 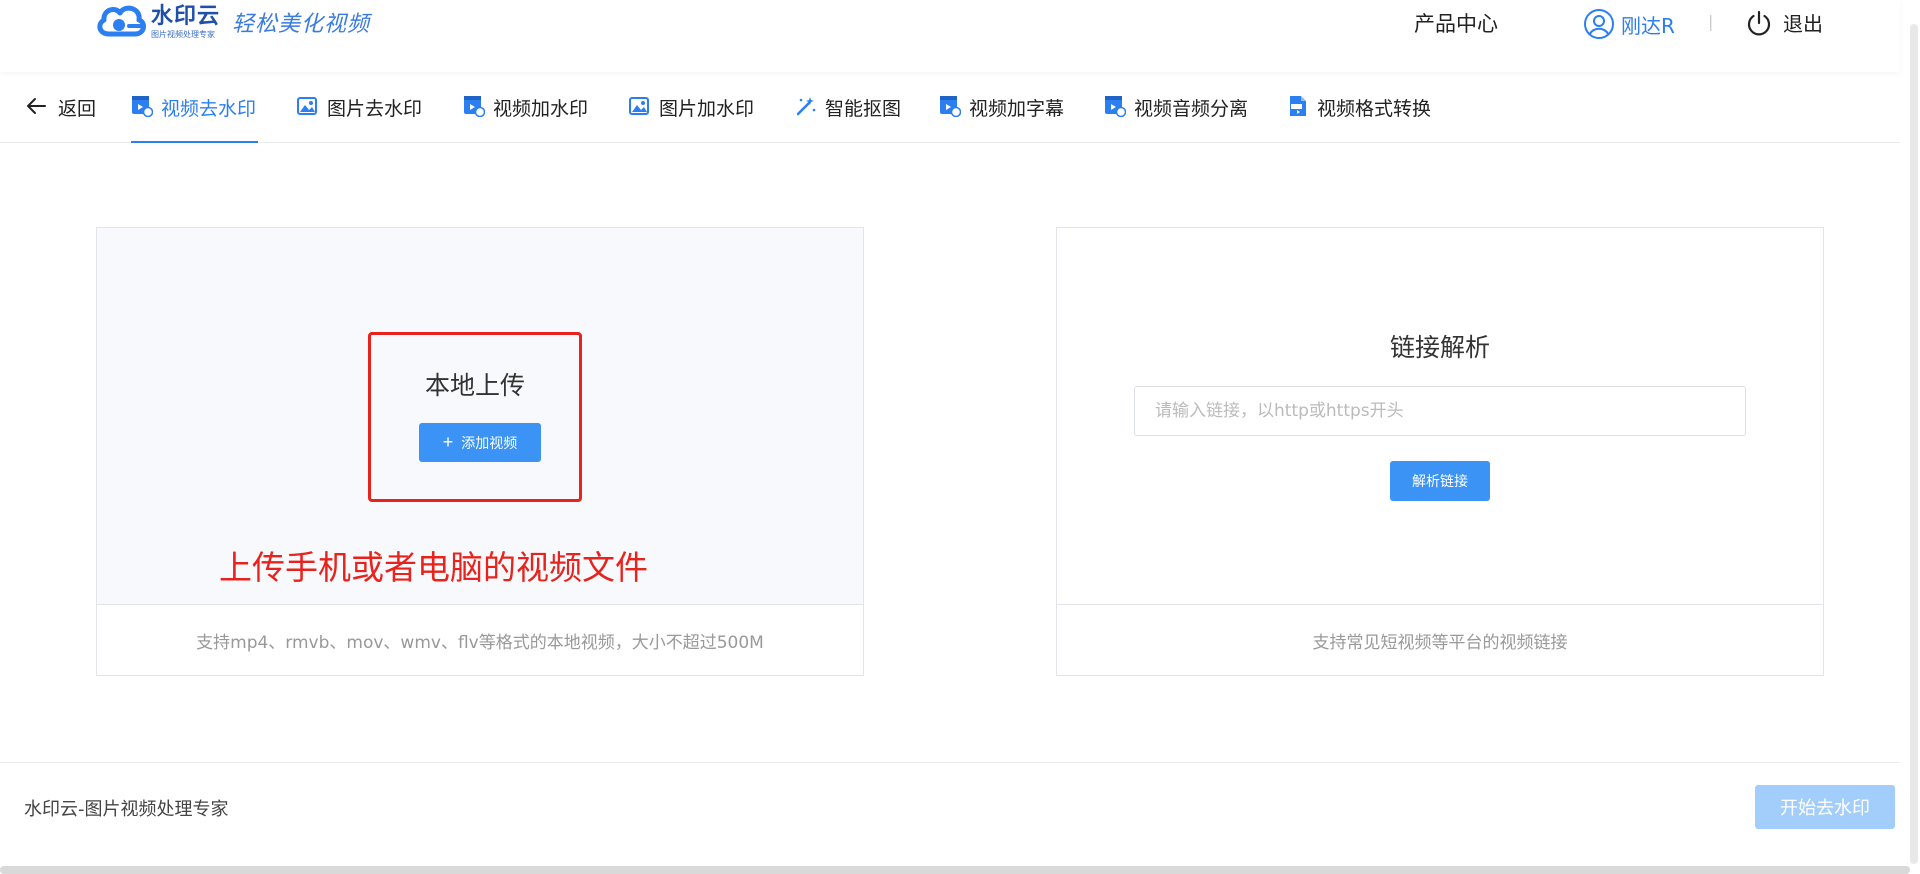 I want to click on horizontal-scrollbar, so click(x=955, y=870).